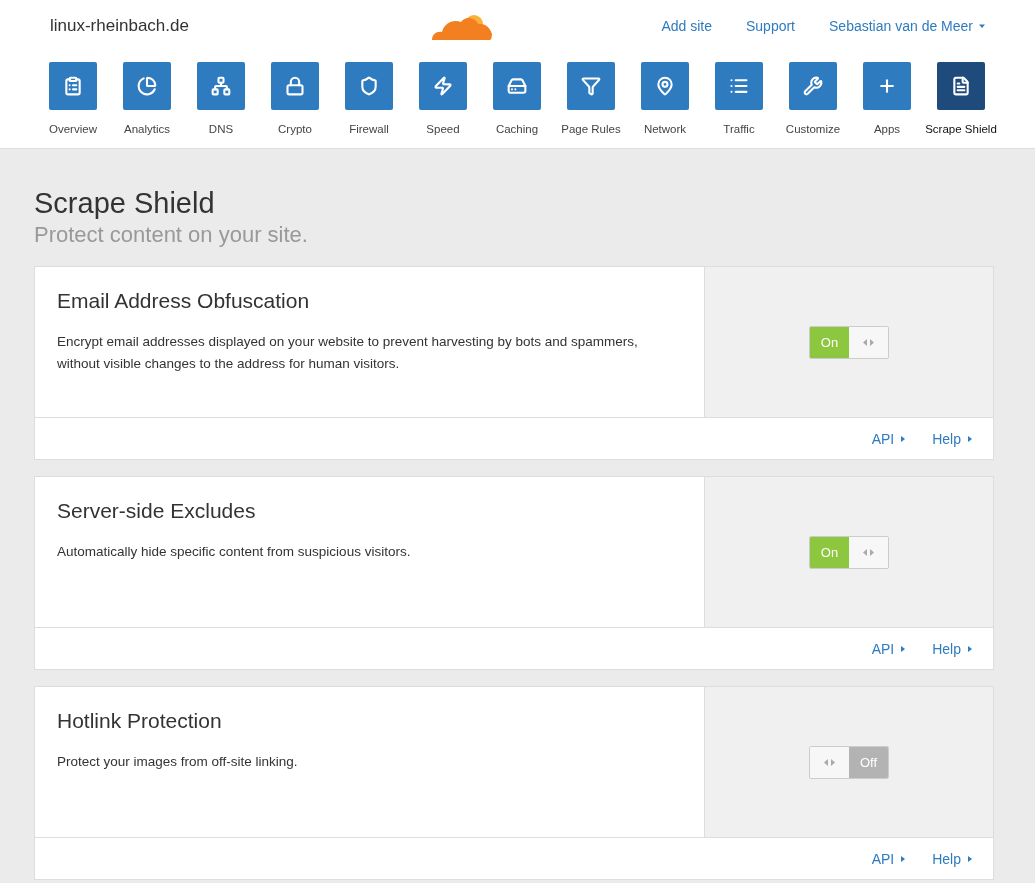 Image resolution: width=1035 pixels, height=883 pixels. What do you see at coordinates (739, 86) in the screenshot?
I see `traffic-icon` at bounding box center [739, 86].